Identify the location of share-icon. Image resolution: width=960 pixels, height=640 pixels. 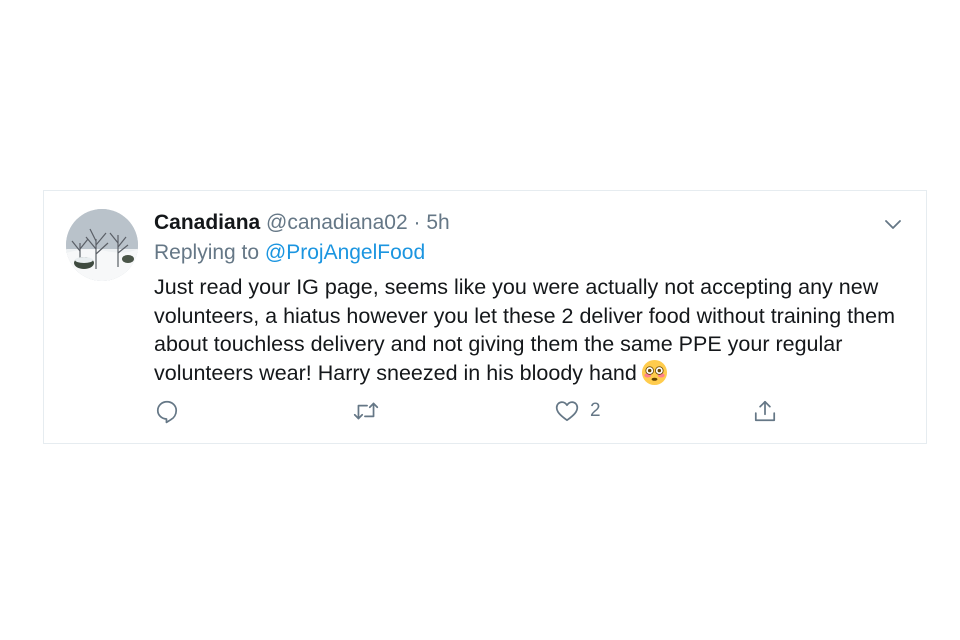
(765, 411).